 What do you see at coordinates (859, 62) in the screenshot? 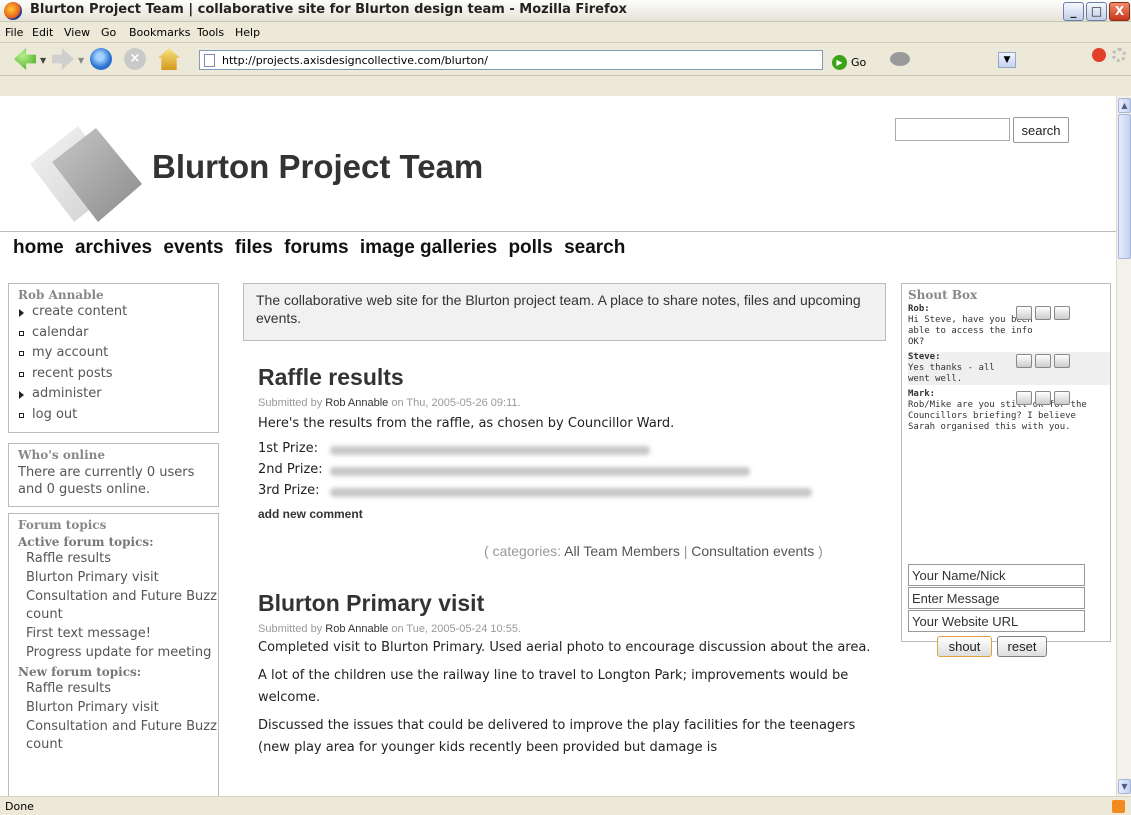
I see `go-label: Go` at bounding box center [859, 62].